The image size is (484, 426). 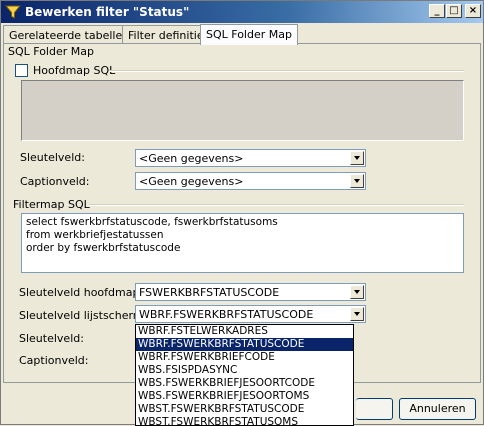 What do you see at coordinates (51, 51) in the screenshot?
I see `section-heading: SQL Folder Map` at bounding box center [51, 51].